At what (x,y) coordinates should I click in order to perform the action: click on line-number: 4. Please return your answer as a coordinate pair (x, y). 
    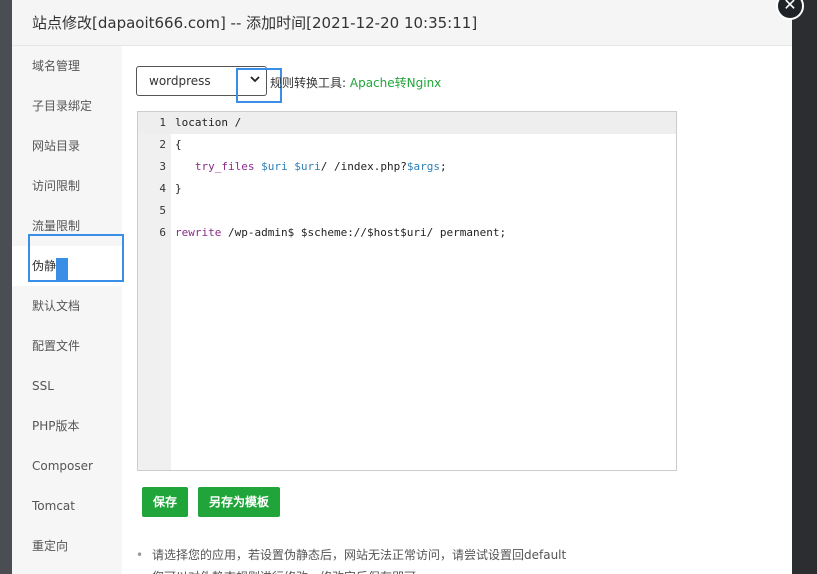
    Looking at the image, I should click on (162, 188).